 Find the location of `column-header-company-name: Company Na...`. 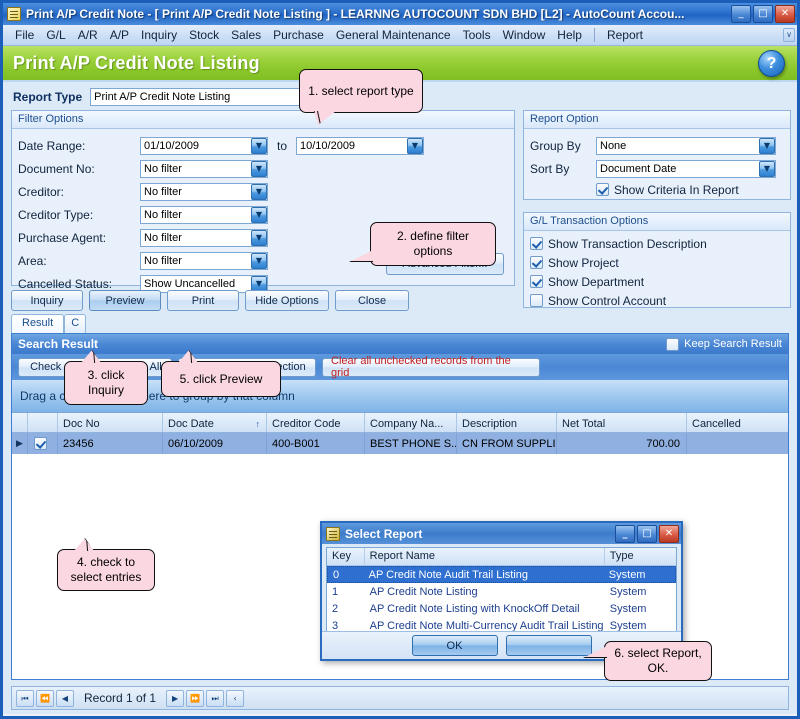

column-header-company-name: Company Na... is located at coordinates (411, 422).